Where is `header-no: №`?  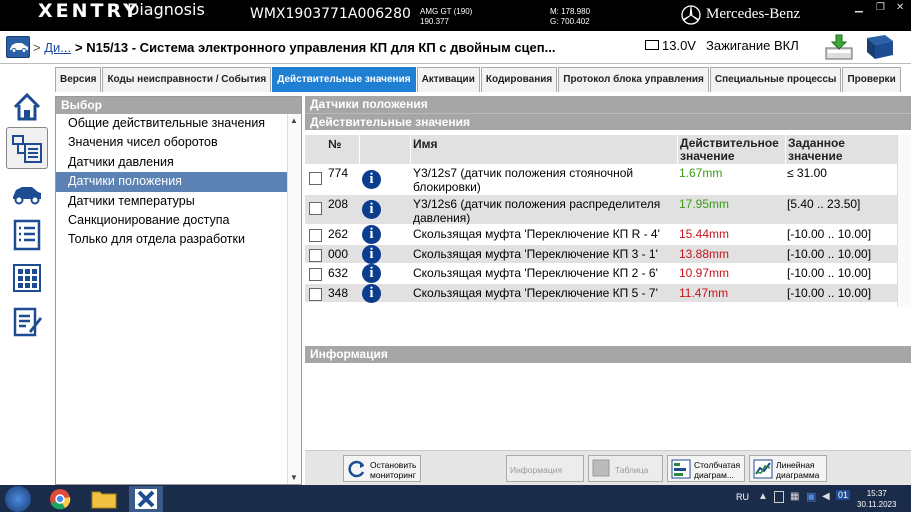
header-no: № is located at coordinates (342, 149).